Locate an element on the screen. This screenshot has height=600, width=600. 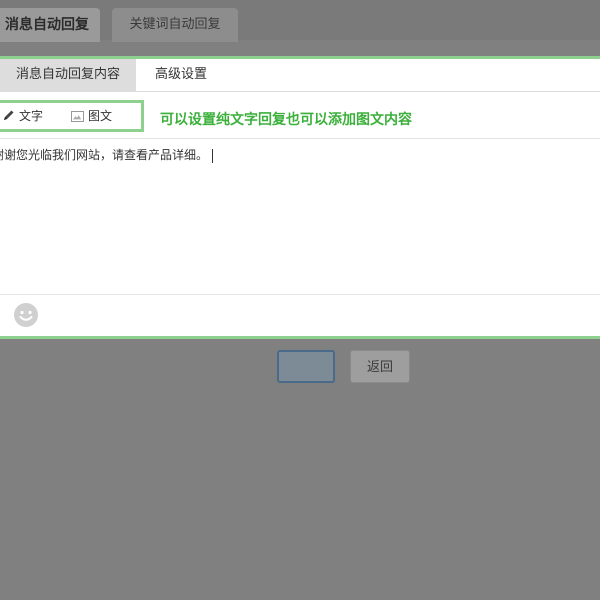
subtab-reply-content: 消息自动回复内容 is located at coordinates (68, 75).